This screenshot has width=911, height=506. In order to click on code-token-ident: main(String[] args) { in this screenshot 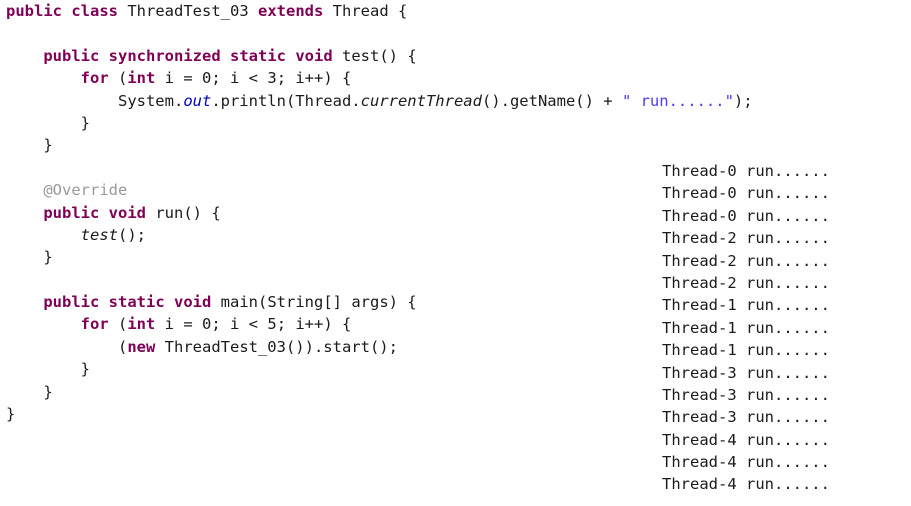, I will do `click(314, 302)`.